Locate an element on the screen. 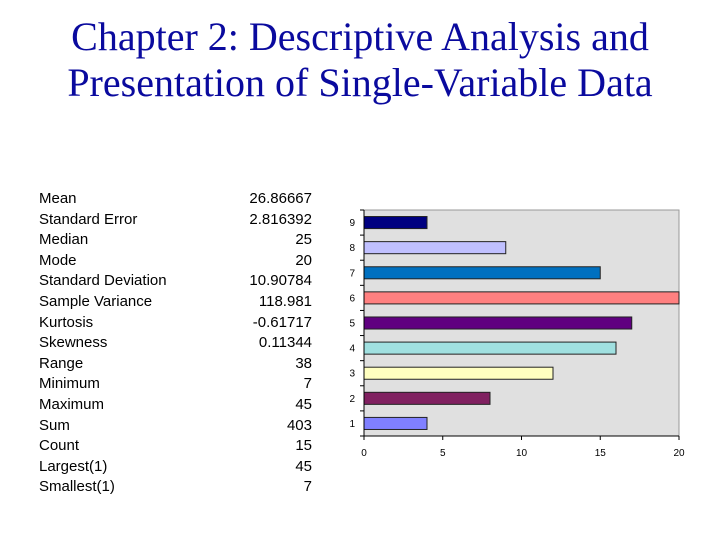 This screenshot has width=720, height=540. stat-row: Minimum 7 is located at coordinates (175, 384).